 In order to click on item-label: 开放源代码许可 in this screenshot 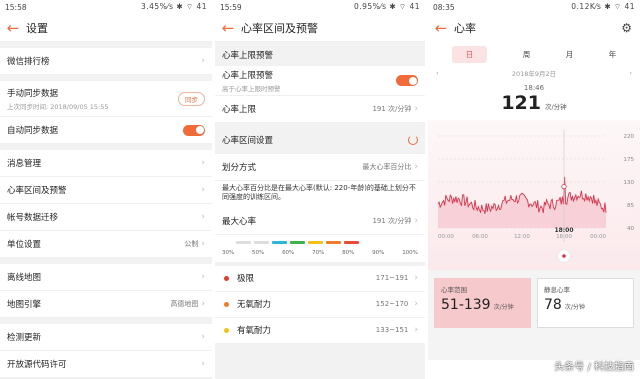, I will do `click(37, 365)`.